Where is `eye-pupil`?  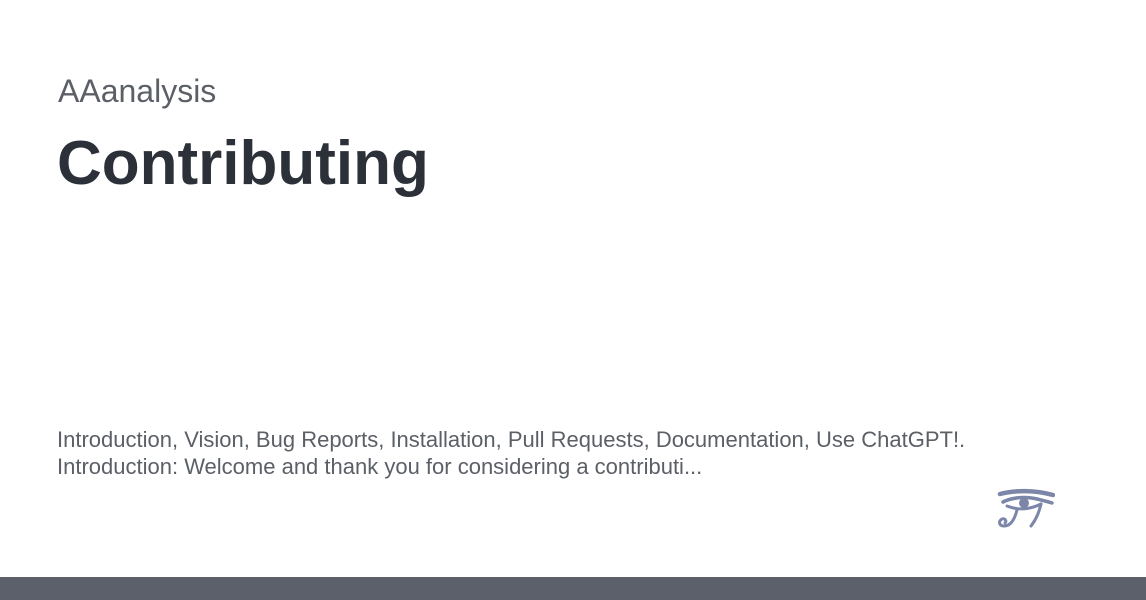 eye-pupil is located at coordinates (1024, 503).